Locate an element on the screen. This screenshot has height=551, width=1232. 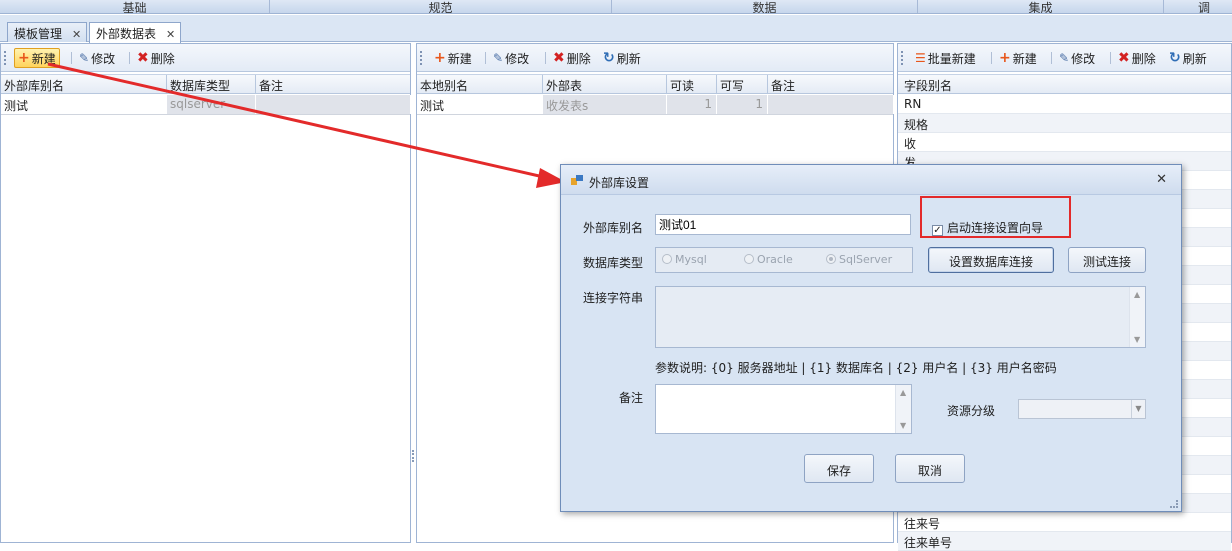
list-item: 收 is located at coordinates (1064, 142).